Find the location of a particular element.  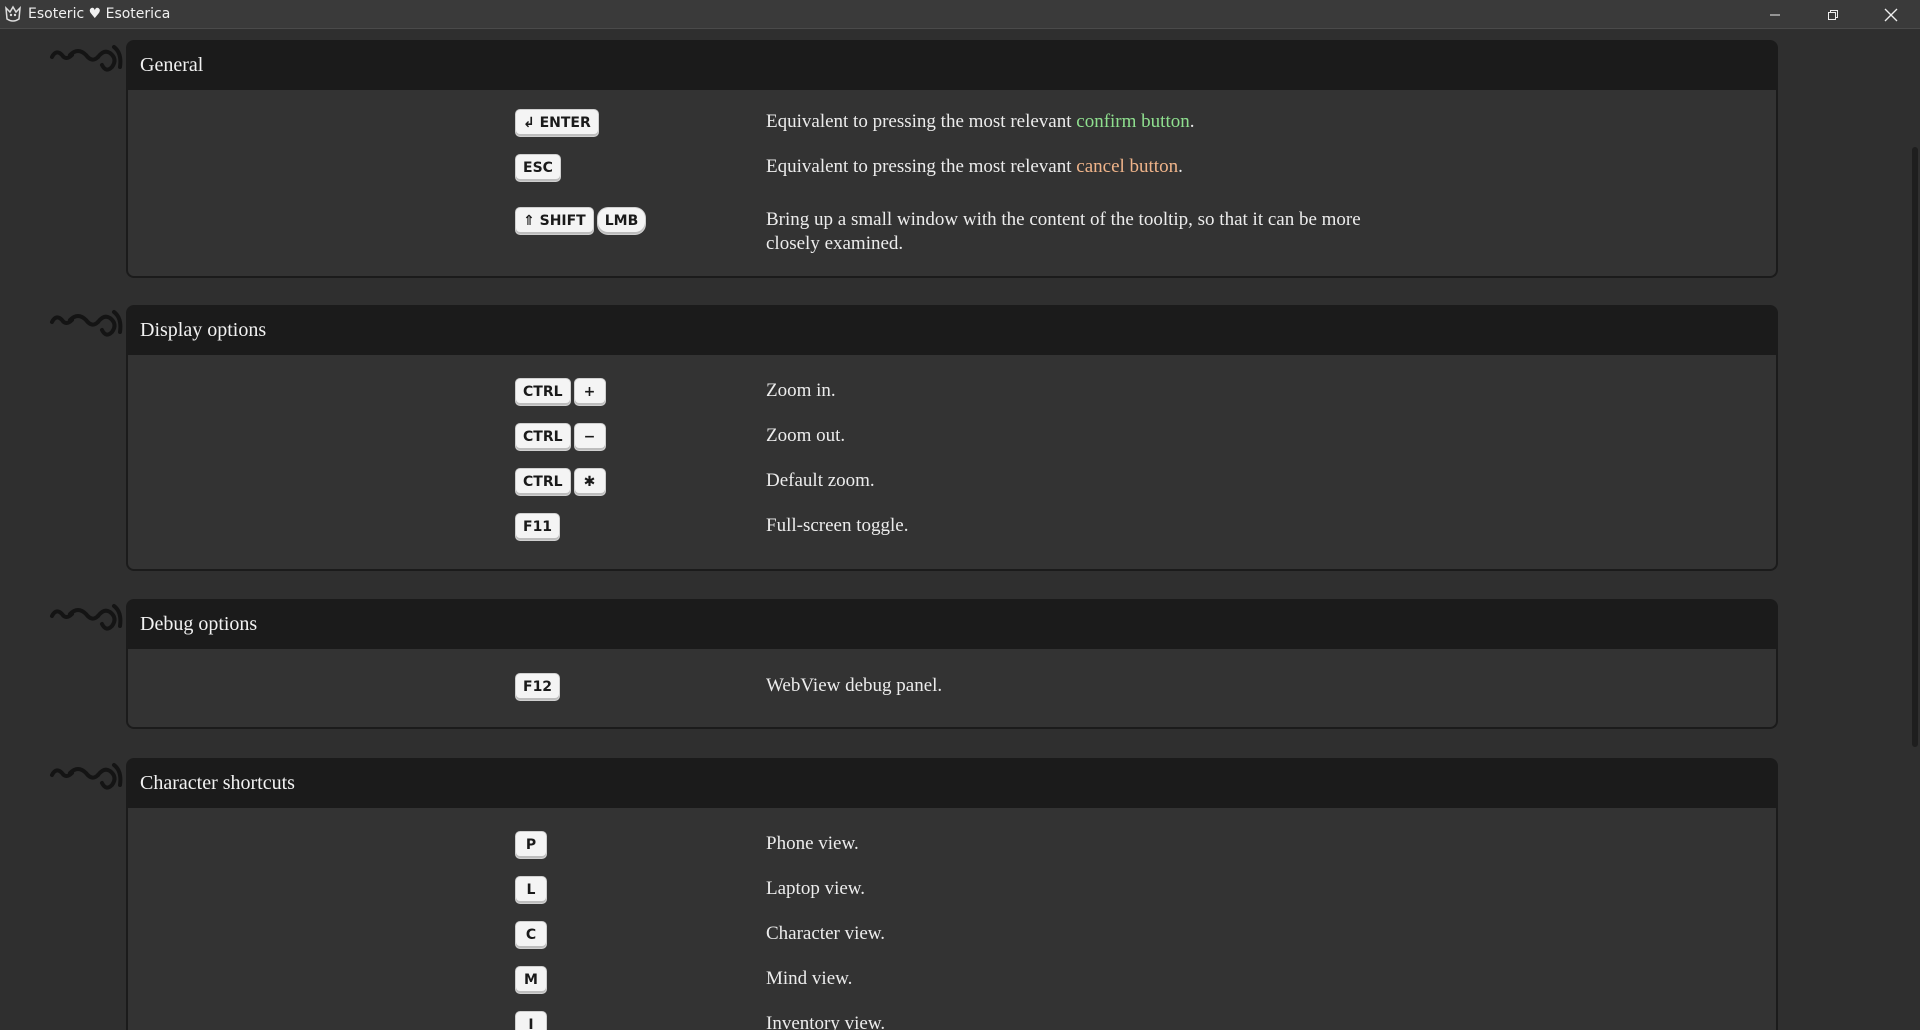

key-combo: ⇑ SHIFT LMB is located at coordinates (581, 221).